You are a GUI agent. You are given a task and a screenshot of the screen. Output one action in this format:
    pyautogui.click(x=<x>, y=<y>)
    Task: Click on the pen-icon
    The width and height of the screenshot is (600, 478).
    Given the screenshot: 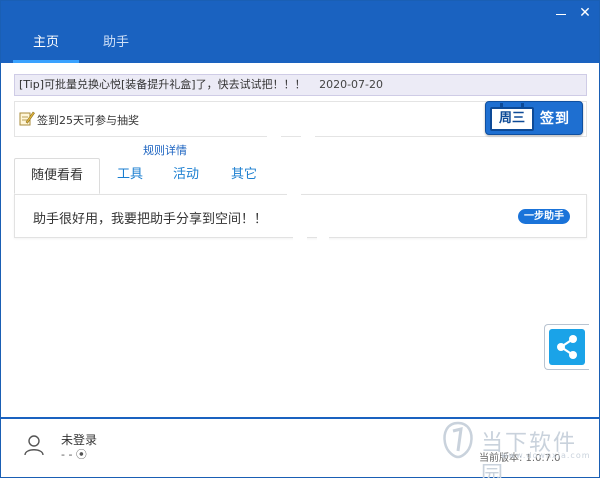 What is the action you would take?
    pyautogui.click(x=27, y=118)
    